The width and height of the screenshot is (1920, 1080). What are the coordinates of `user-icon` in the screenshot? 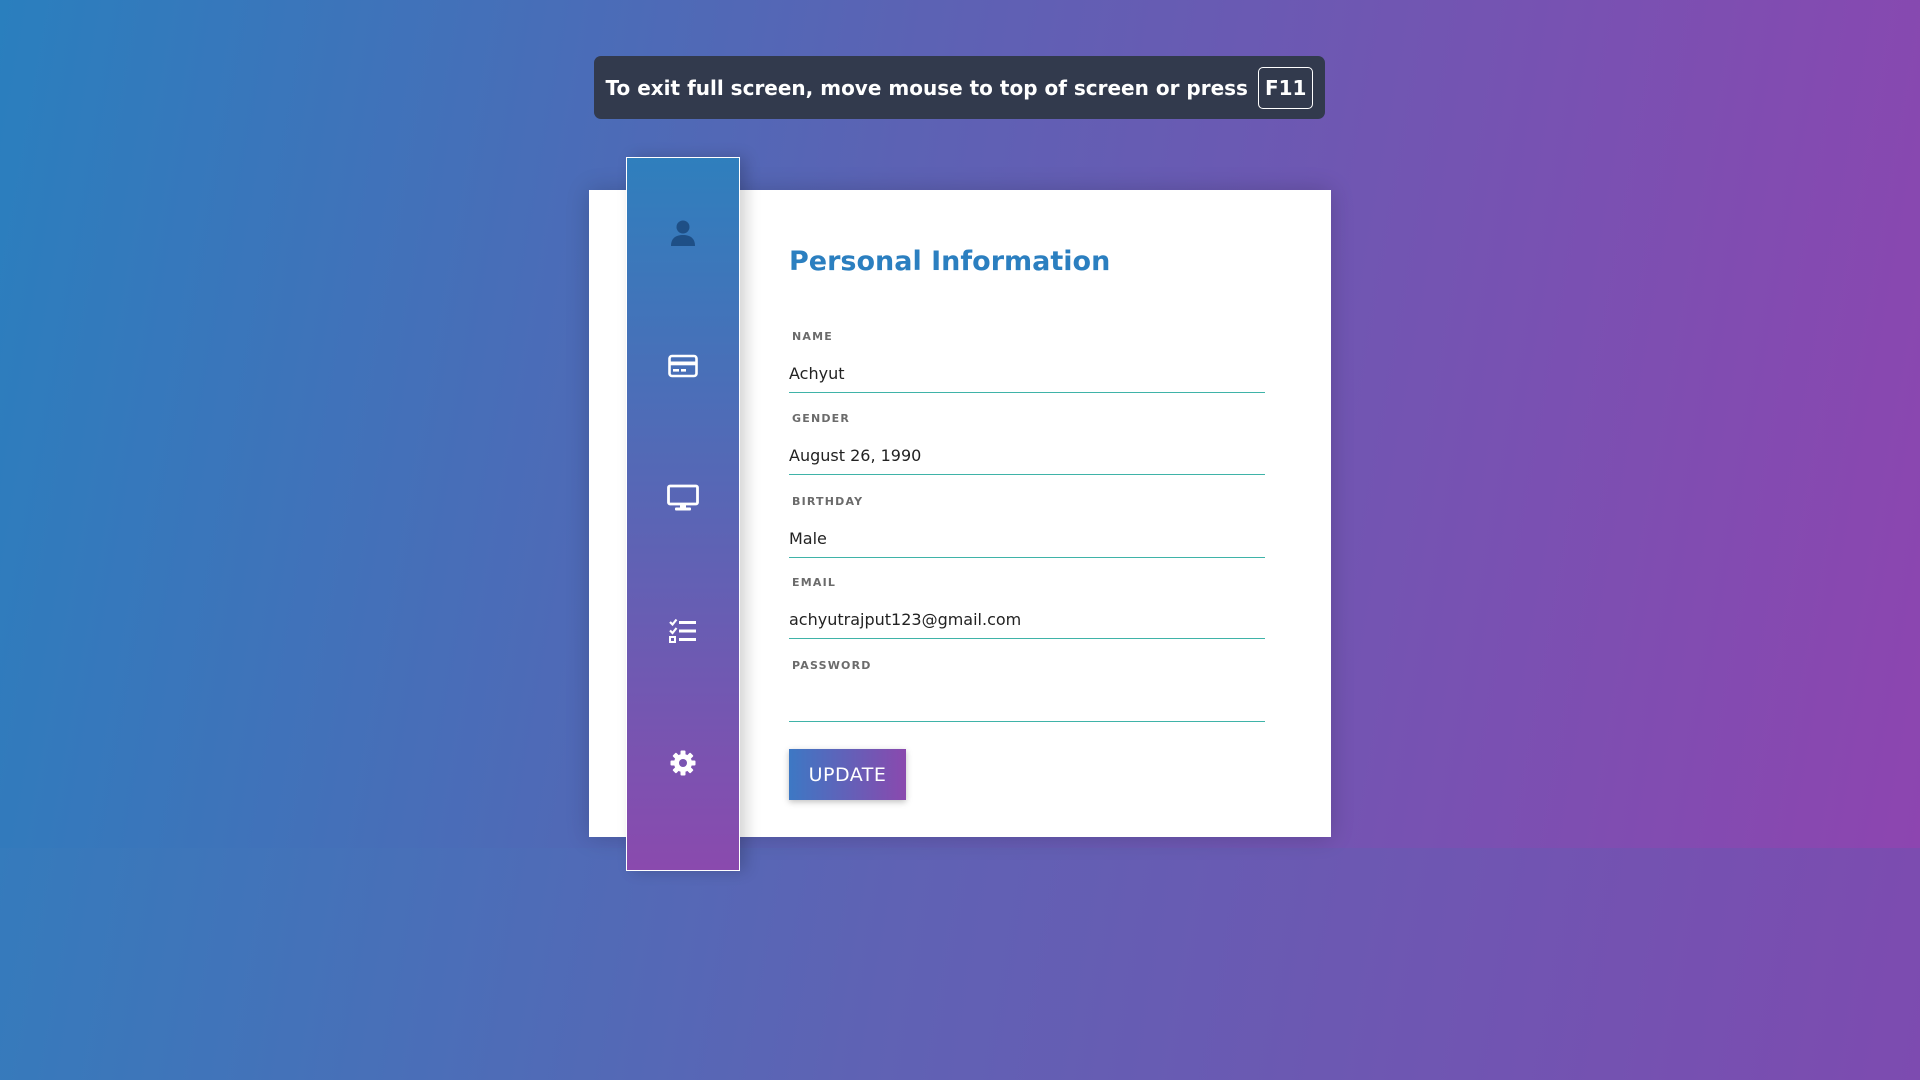 It's located at (683, 233).